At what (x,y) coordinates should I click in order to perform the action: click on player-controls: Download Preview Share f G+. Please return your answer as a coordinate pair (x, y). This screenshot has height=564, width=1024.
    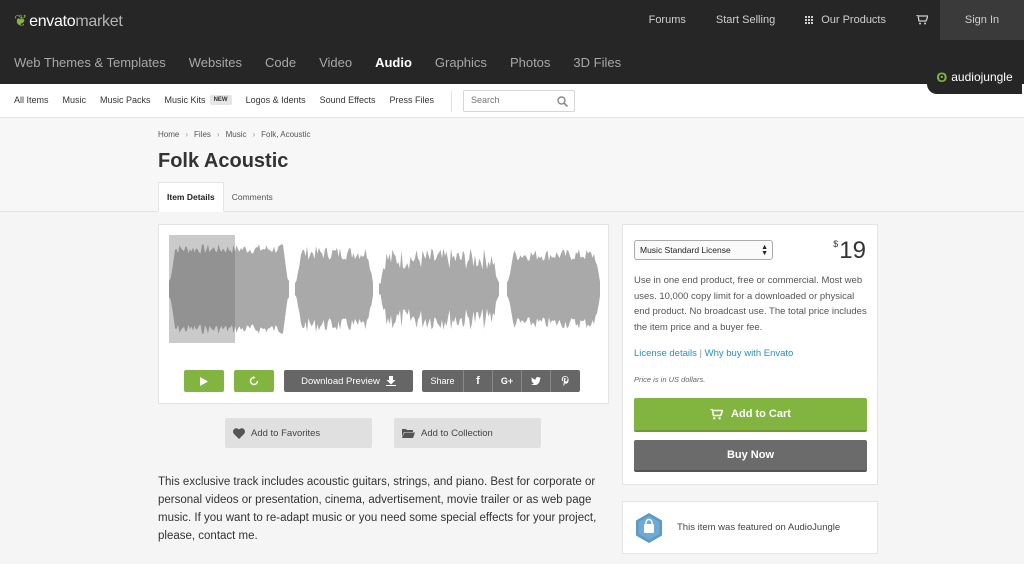
    Looking at the image, I should click on (384, 381).